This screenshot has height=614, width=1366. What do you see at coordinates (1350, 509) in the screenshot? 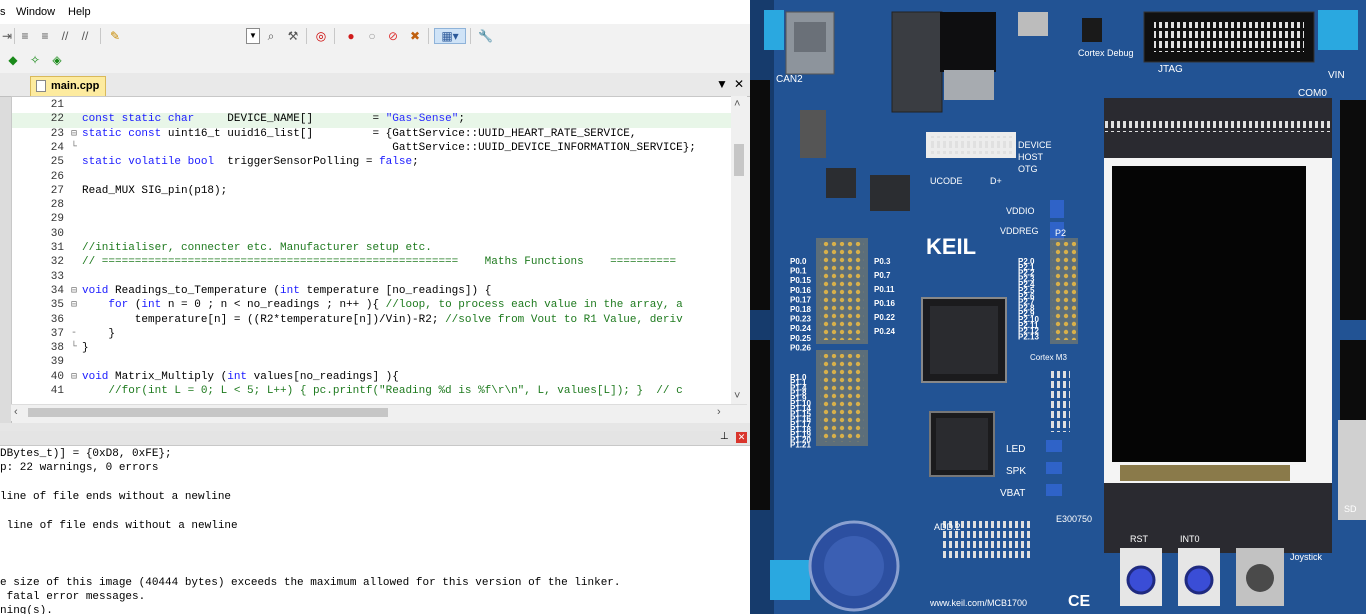
I see `label-sd: SD` at bounding box center [1350, 509].